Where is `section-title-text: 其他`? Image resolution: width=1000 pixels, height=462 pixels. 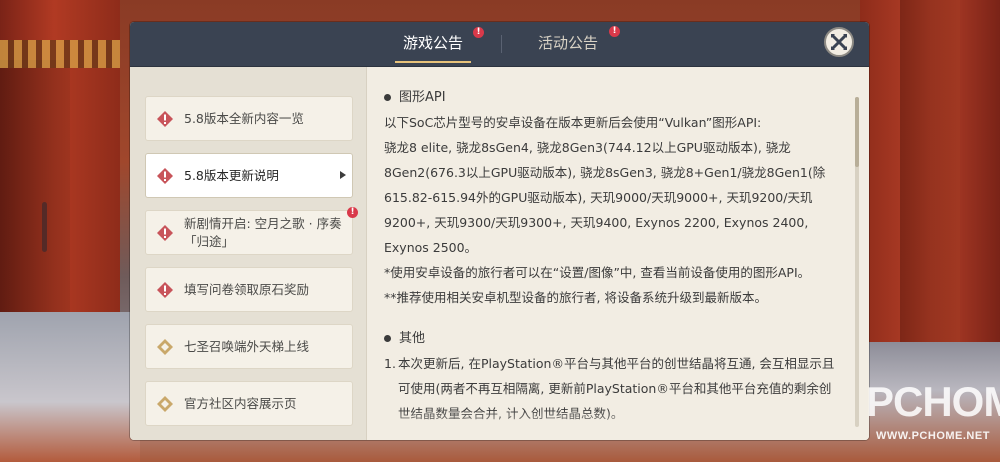
section-title-text: 其他 is located at coordinates (412, 338).